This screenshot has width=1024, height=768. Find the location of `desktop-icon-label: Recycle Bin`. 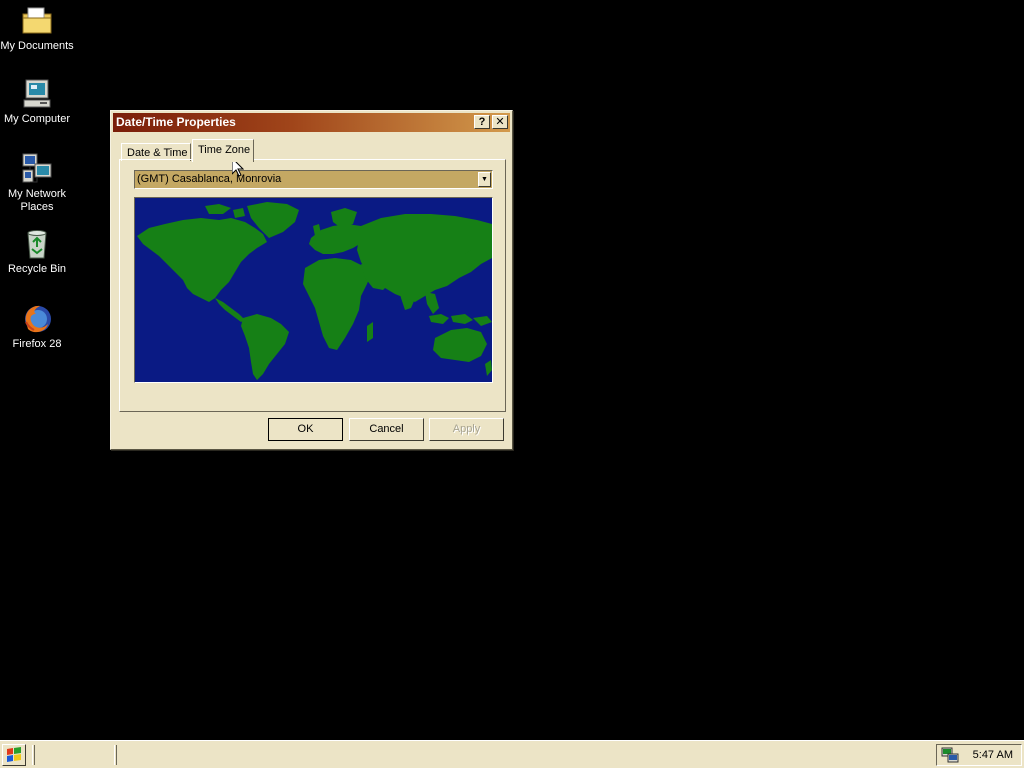

desktop-icon-label: Recycle Bin is located at coordinates (37, 269).